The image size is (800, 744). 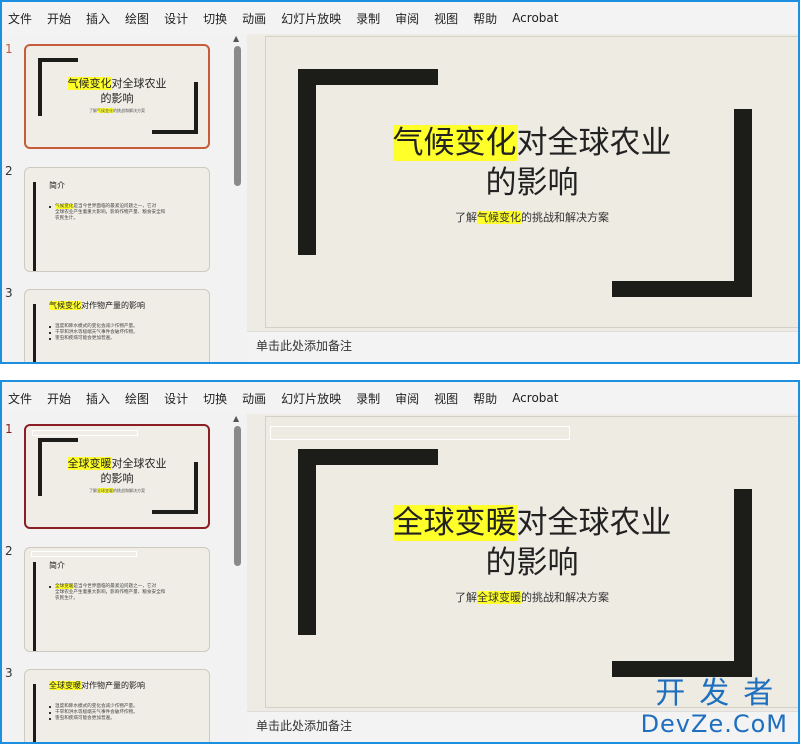 I want to click on thumb-heading: 气候变化对作物产量的影响, so click(x=97, y=305).